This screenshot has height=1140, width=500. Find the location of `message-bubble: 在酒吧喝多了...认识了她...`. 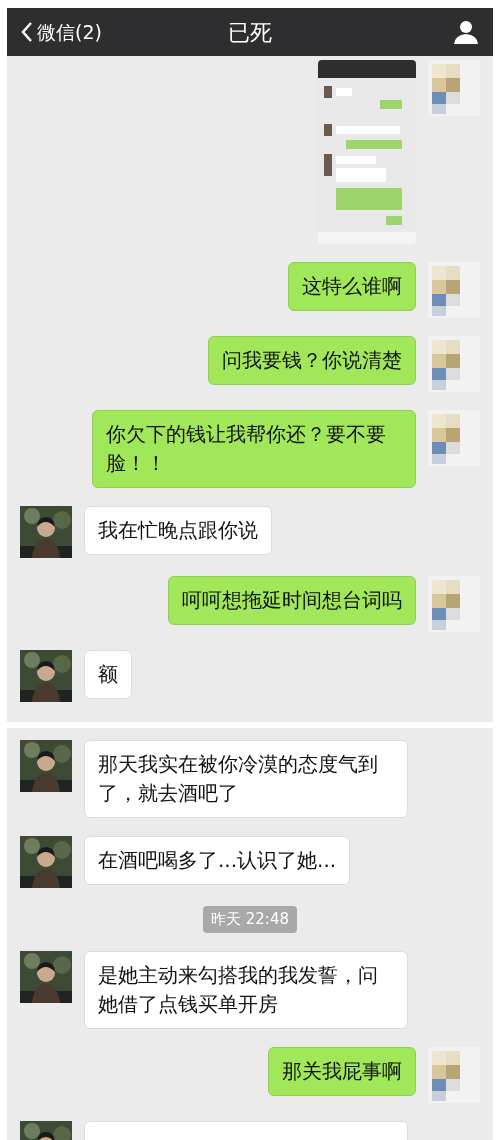

message-bubble: 在酒吧喝多了...认识了她... is located at coordinates (217, 860).